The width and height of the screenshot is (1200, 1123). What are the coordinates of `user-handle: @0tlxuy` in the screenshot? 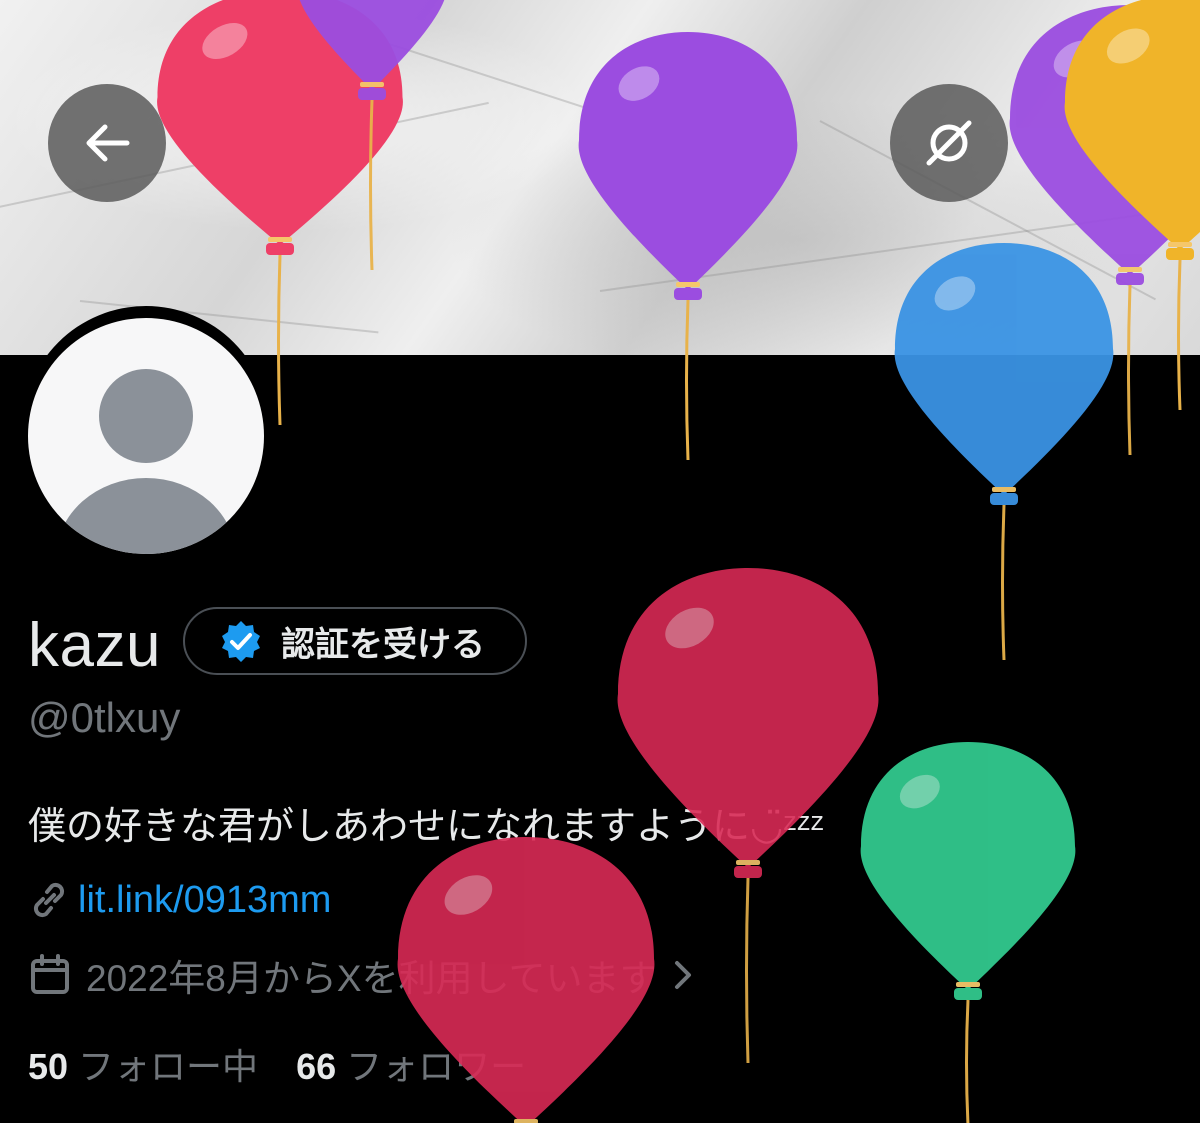 It's located at (104, 717).